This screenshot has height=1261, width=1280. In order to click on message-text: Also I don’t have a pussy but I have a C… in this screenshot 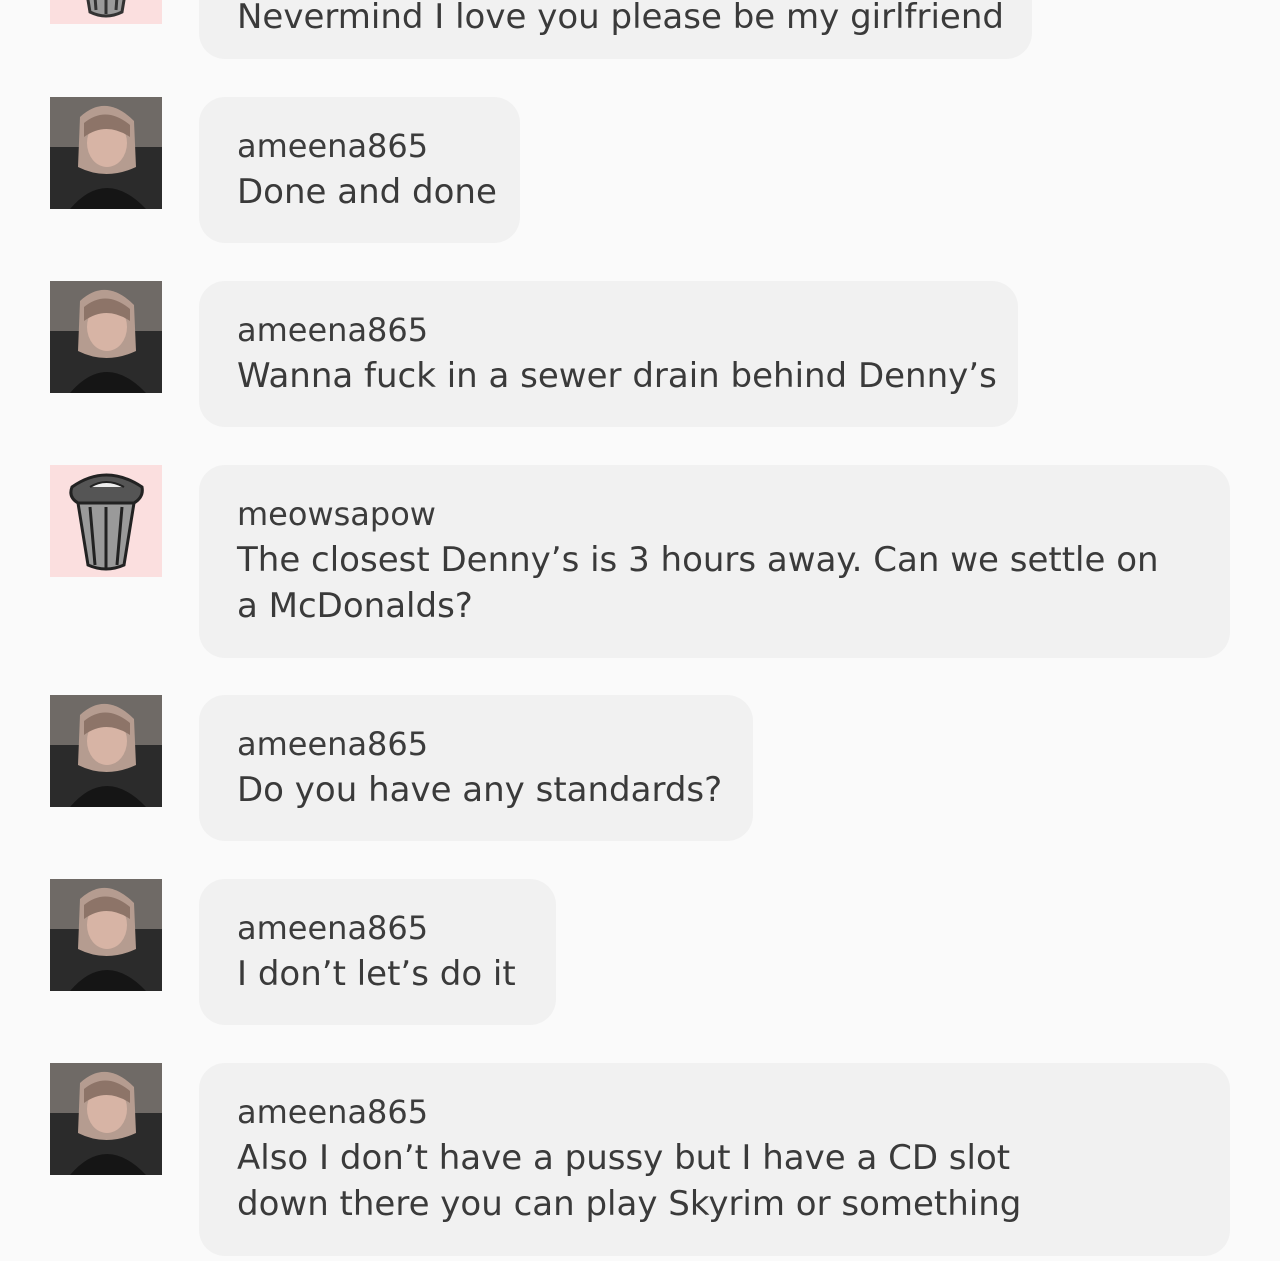, I will do `click(629, 1181)`.